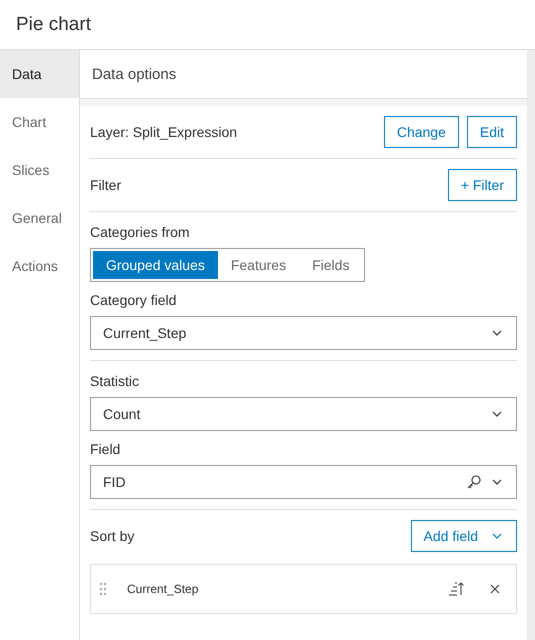 This screenshot has width=535, height=640. What do you see at coordinates (115, 381) in the screenshot?
I see `field-label: Statistic` at bounding box center [115, 381].